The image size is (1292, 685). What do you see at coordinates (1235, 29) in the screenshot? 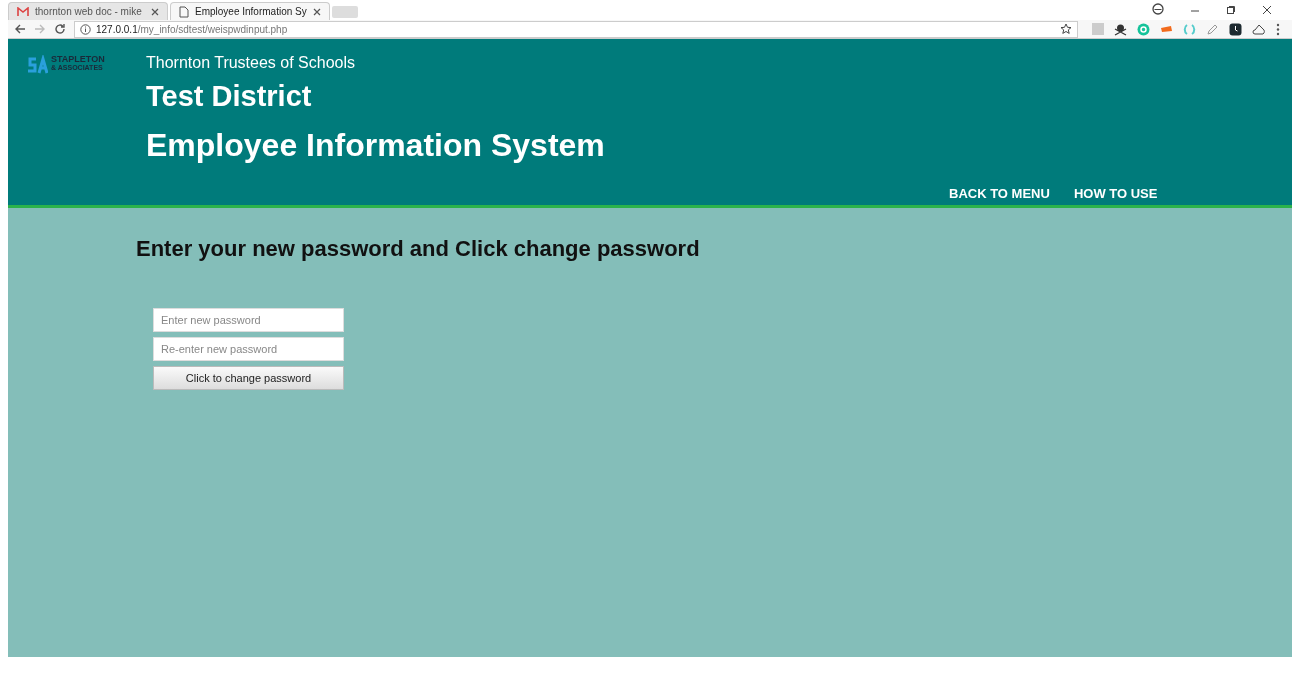
I see `clock-icon` at bounding box center [1235, 29].